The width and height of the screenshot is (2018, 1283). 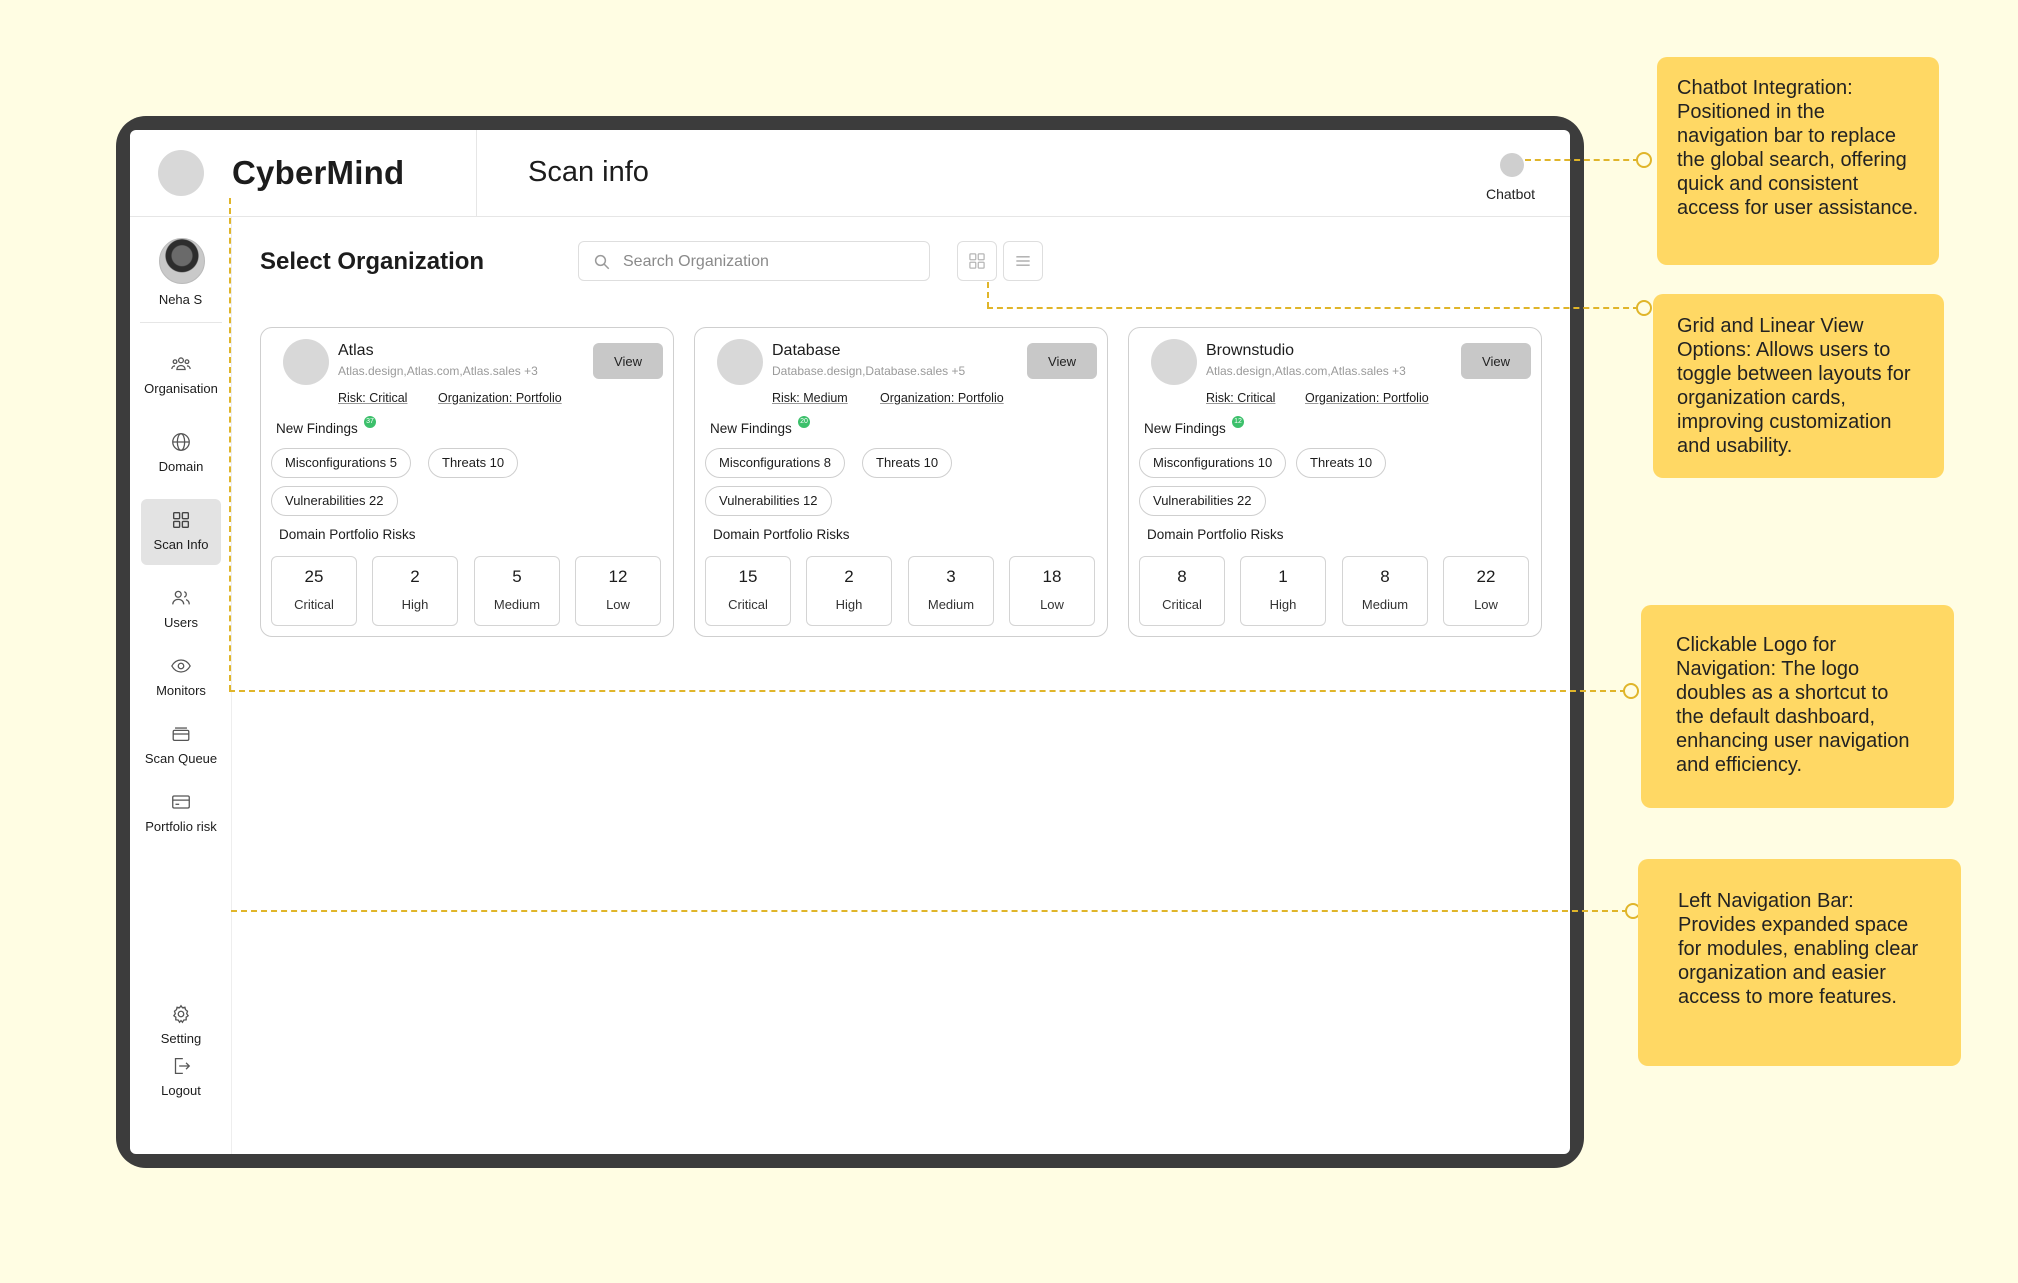 What do you see at coordinates (1510, 194) in the screenshot?
I see `chatbot-label: Chatbot` at bounding box center [1510, 194].